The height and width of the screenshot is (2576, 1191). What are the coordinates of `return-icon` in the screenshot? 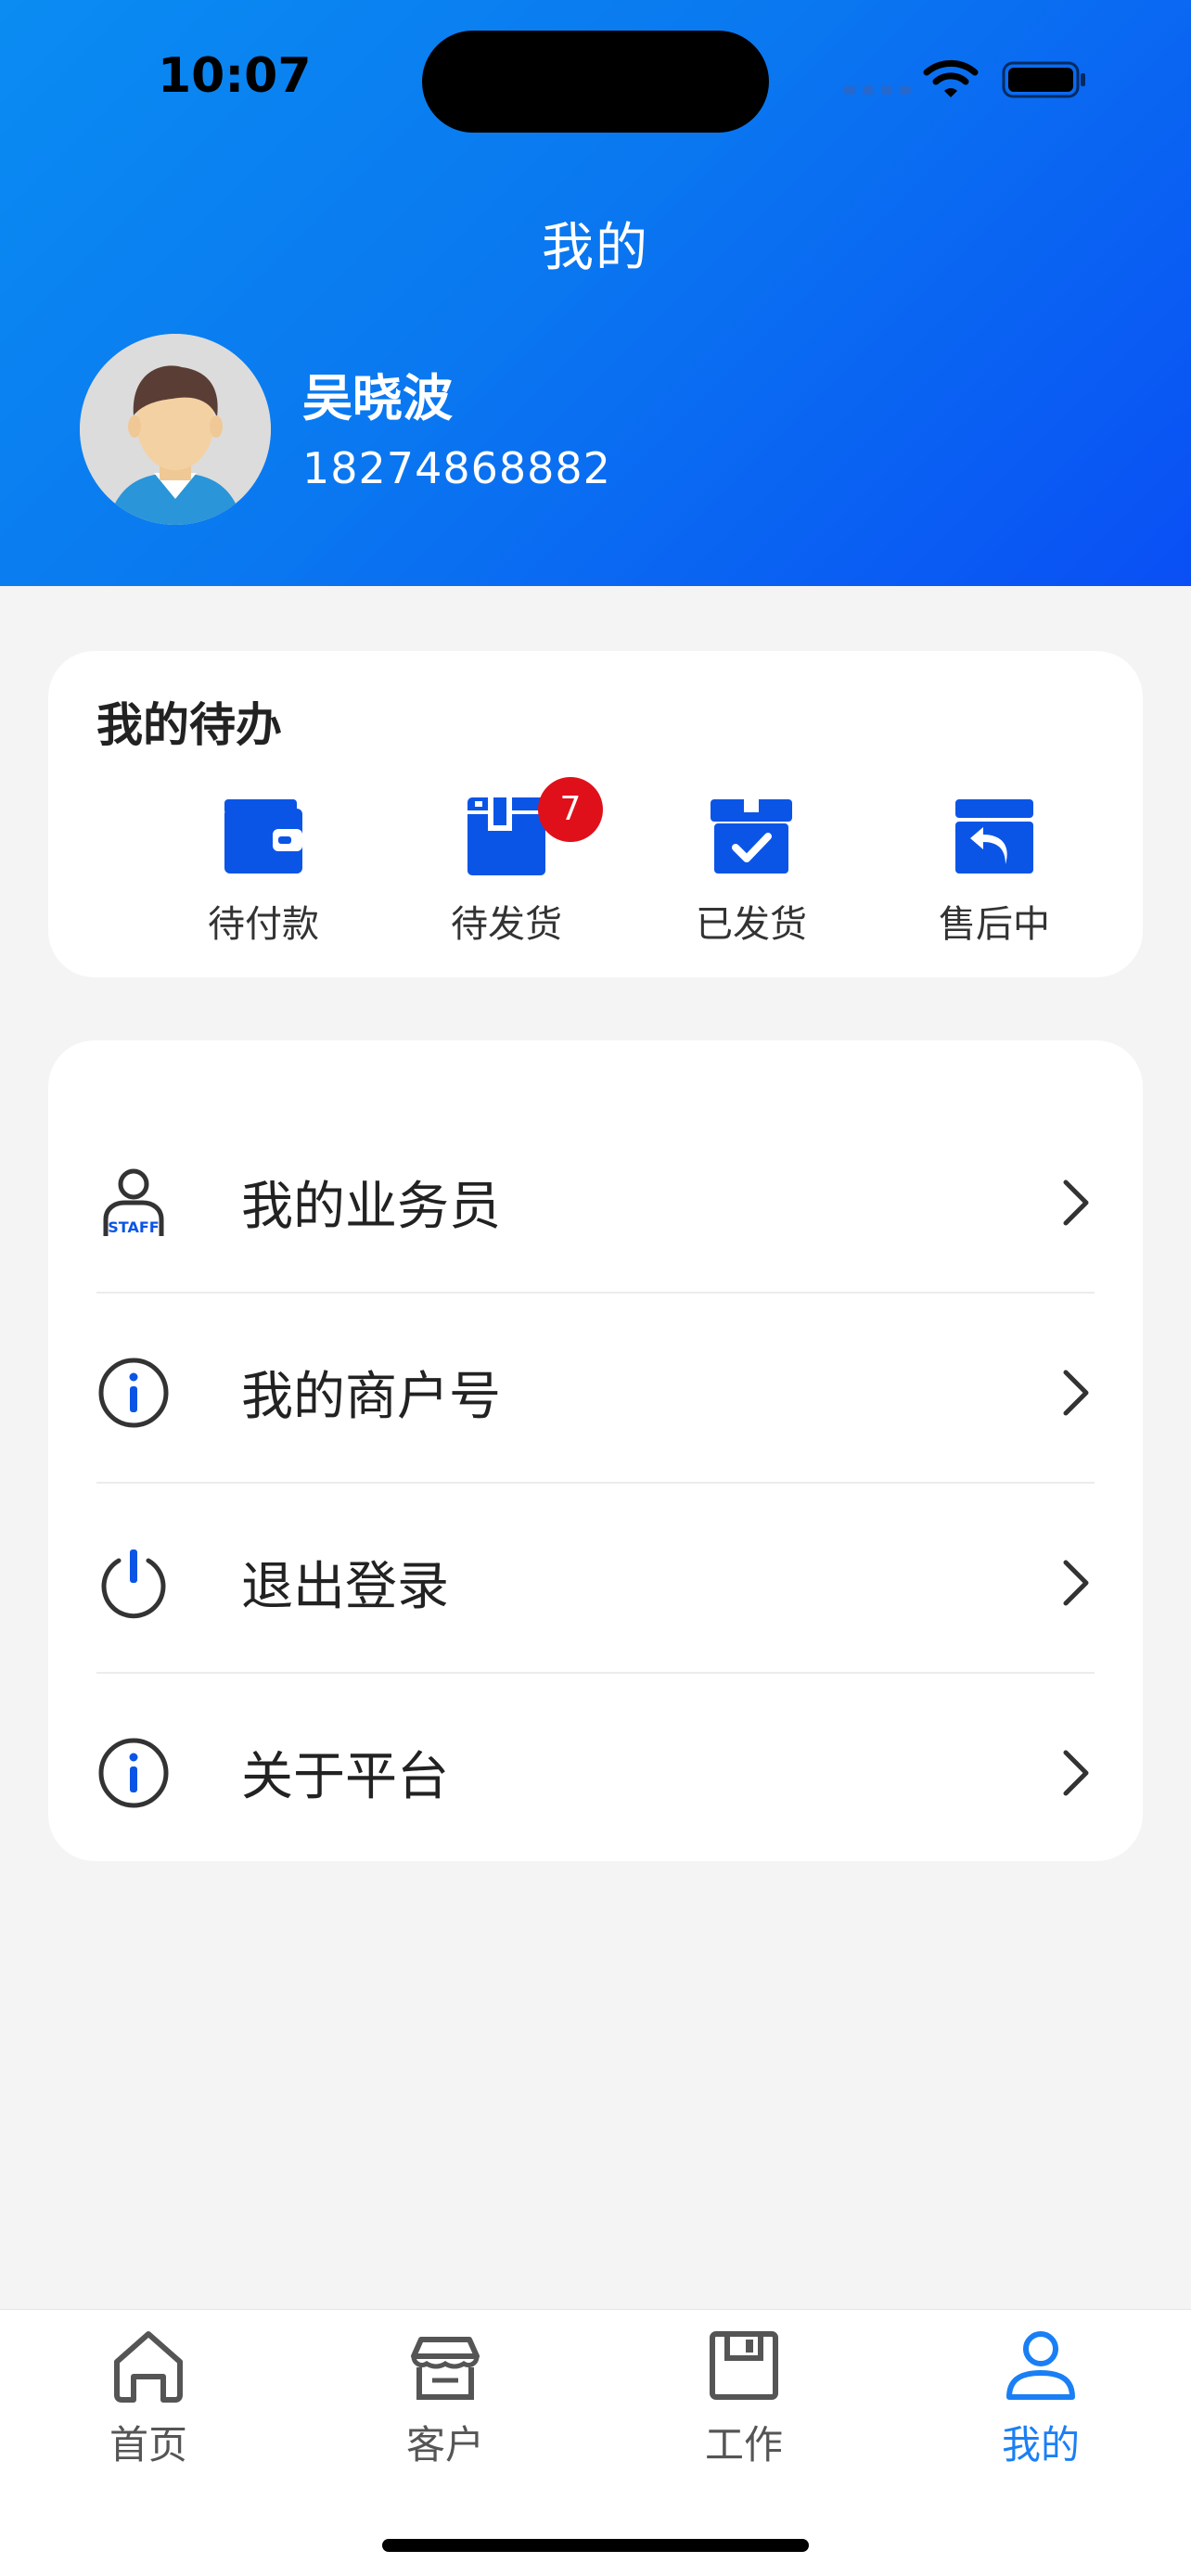 It's located at (994, 836).